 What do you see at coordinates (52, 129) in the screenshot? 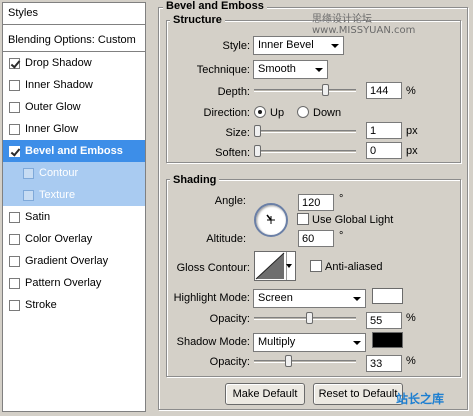
I see `style-item-label: Inner Glow` at bounding box center [52, 129].